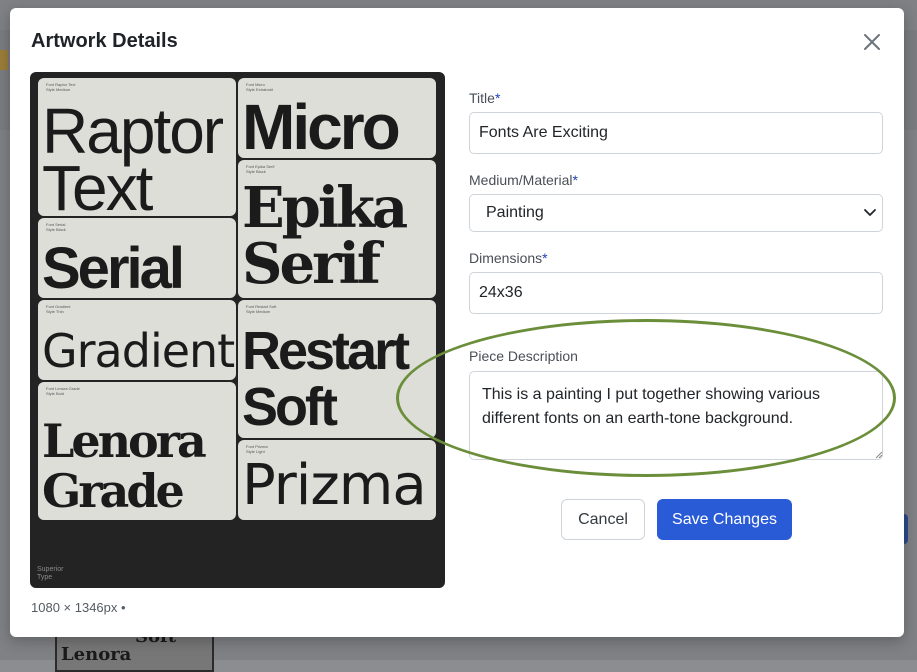 The width and height of the screenshot is (917, 672). Describe the element at coordinates (58, 309) in the screenshot. I see `font-card-meta: Font Gradient Style Thin` at that location.